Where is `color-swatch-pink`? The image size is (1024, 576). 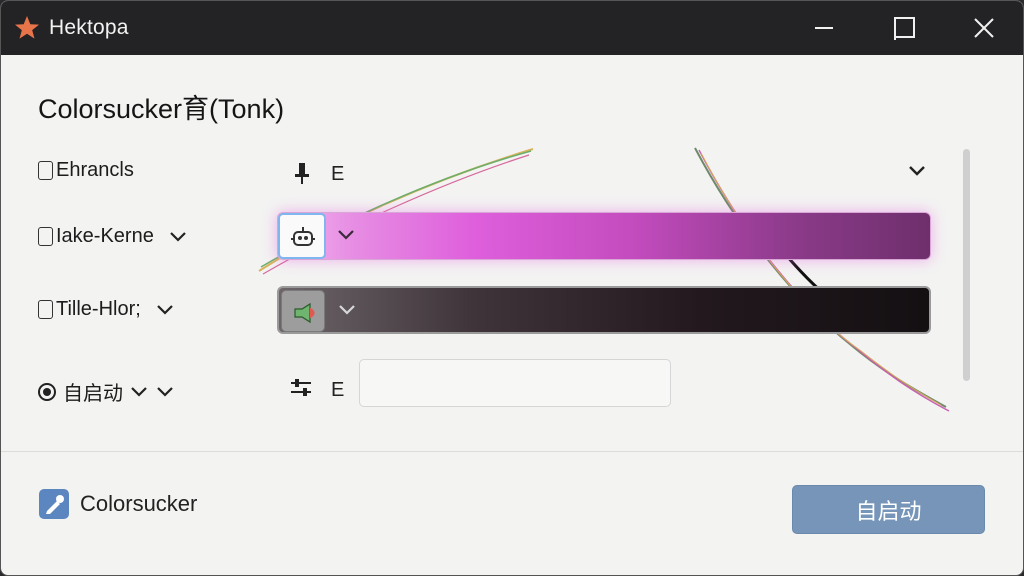 color-swatch-pink is located at coordinates (604, 236).